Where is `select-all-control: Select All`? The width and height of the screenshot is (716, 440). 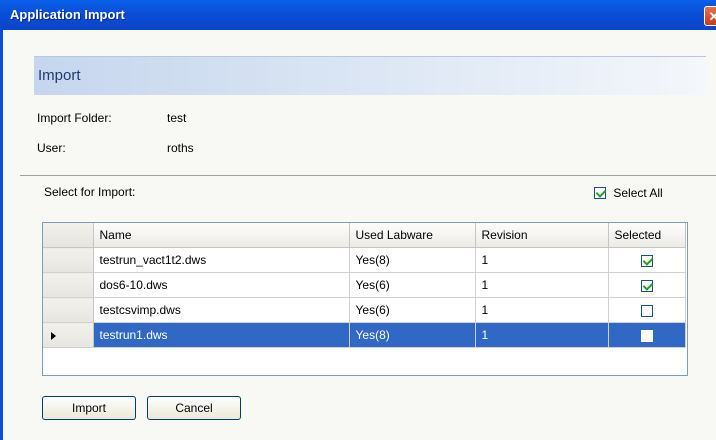 select-all-control: Select All is located at coordinates (628, 192).